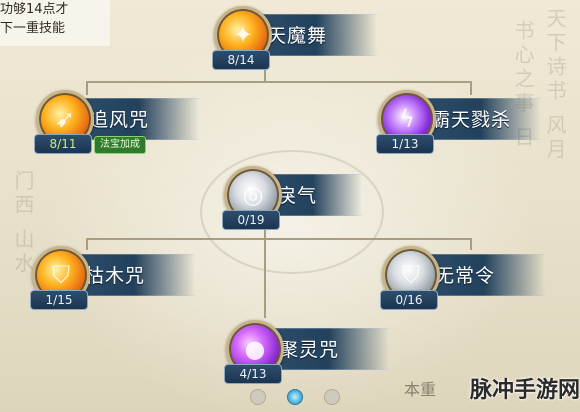 The image size is (580, 412). I want to click on skill-name: 戾气, so click(297, 196).